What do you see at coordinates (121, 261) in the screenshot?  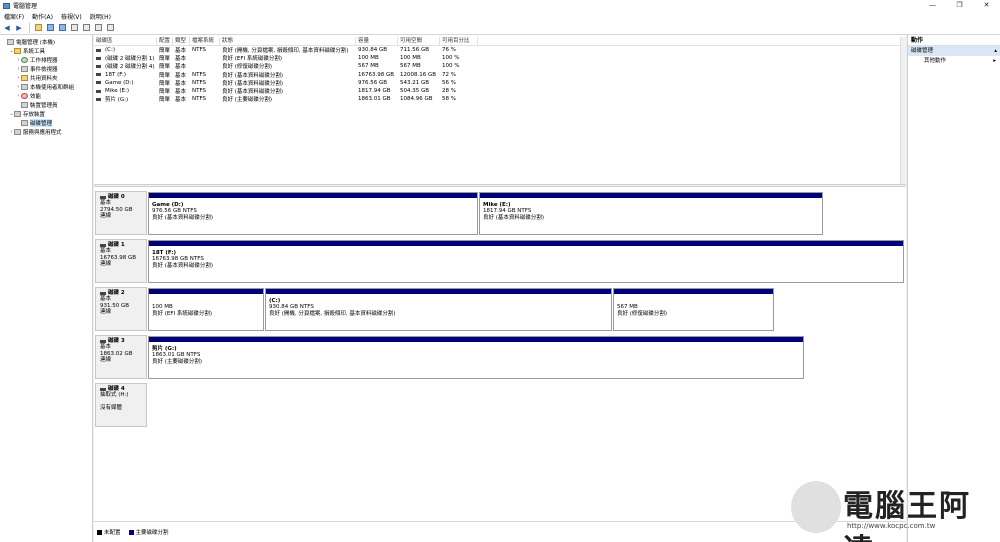 I see `disk-info: 磁碟 1 基本 16763.98 GB 連線` at bounding box center [121, 261].